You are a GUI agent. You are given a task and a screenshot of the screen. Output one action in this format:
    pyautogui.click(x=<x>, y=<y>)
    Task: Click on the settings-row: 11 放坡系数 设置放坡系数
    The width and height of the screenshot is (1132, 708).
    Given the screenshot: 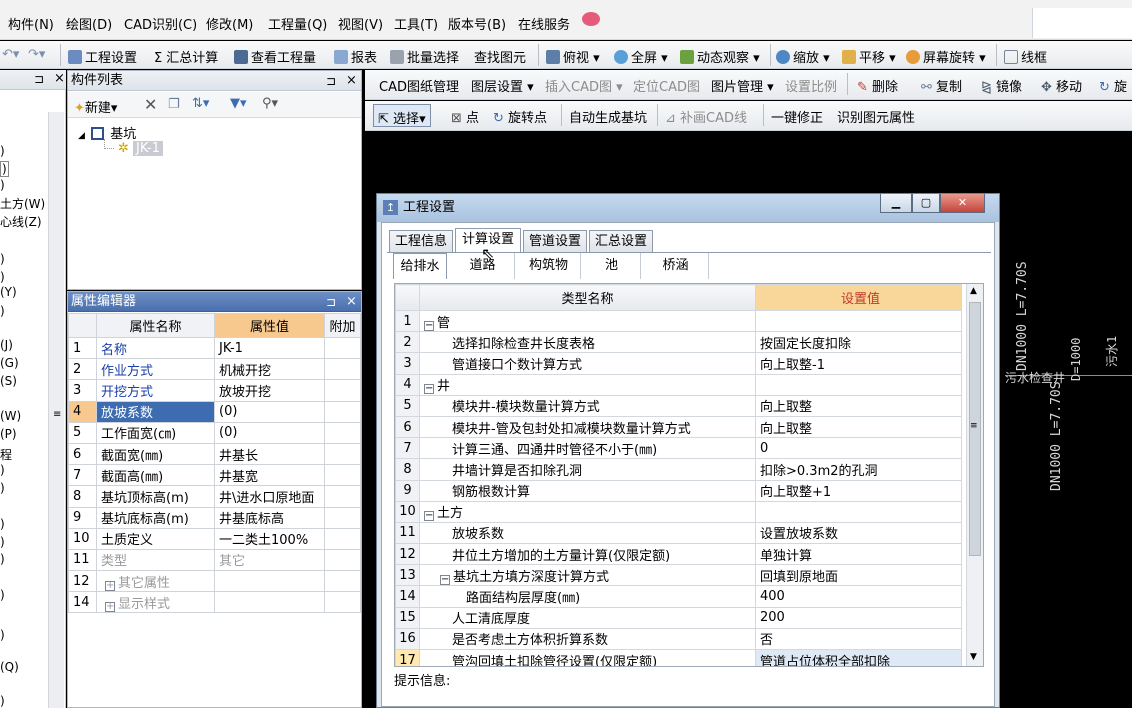 What is the action you would take?
    pyautogui.click(x=678, y=533)
    